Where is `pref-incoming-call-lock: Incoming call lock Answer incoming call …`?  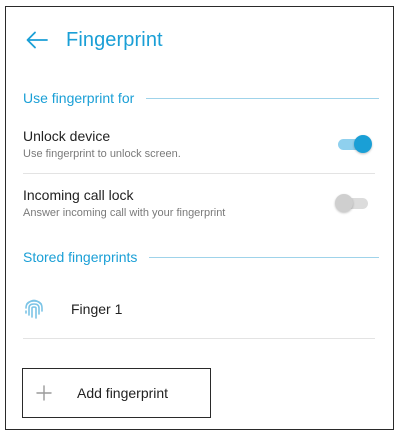
pref-incoming-call-lock: Incoming call lock Answer incoming call … is located at coordinates (199, 203).